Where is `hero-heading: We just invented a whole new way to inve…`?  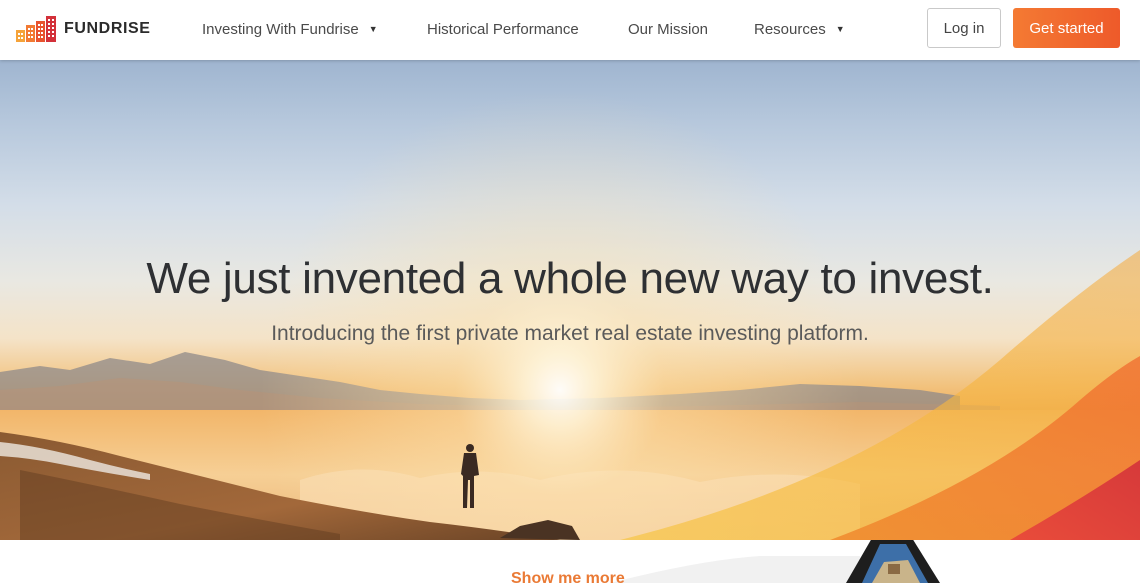
hero-heading: We just invented a whole new way to inve… is located at coordinates (570, 278).